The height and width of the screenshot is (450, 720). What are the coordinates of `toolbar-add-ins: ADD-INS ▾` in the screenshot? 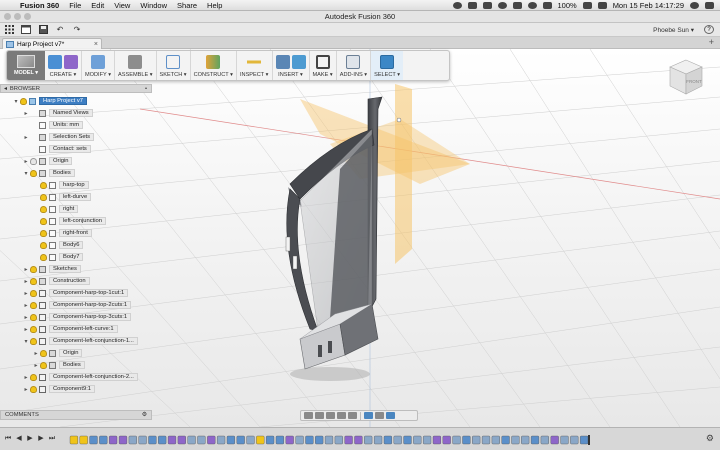 It's located at (354, 65).